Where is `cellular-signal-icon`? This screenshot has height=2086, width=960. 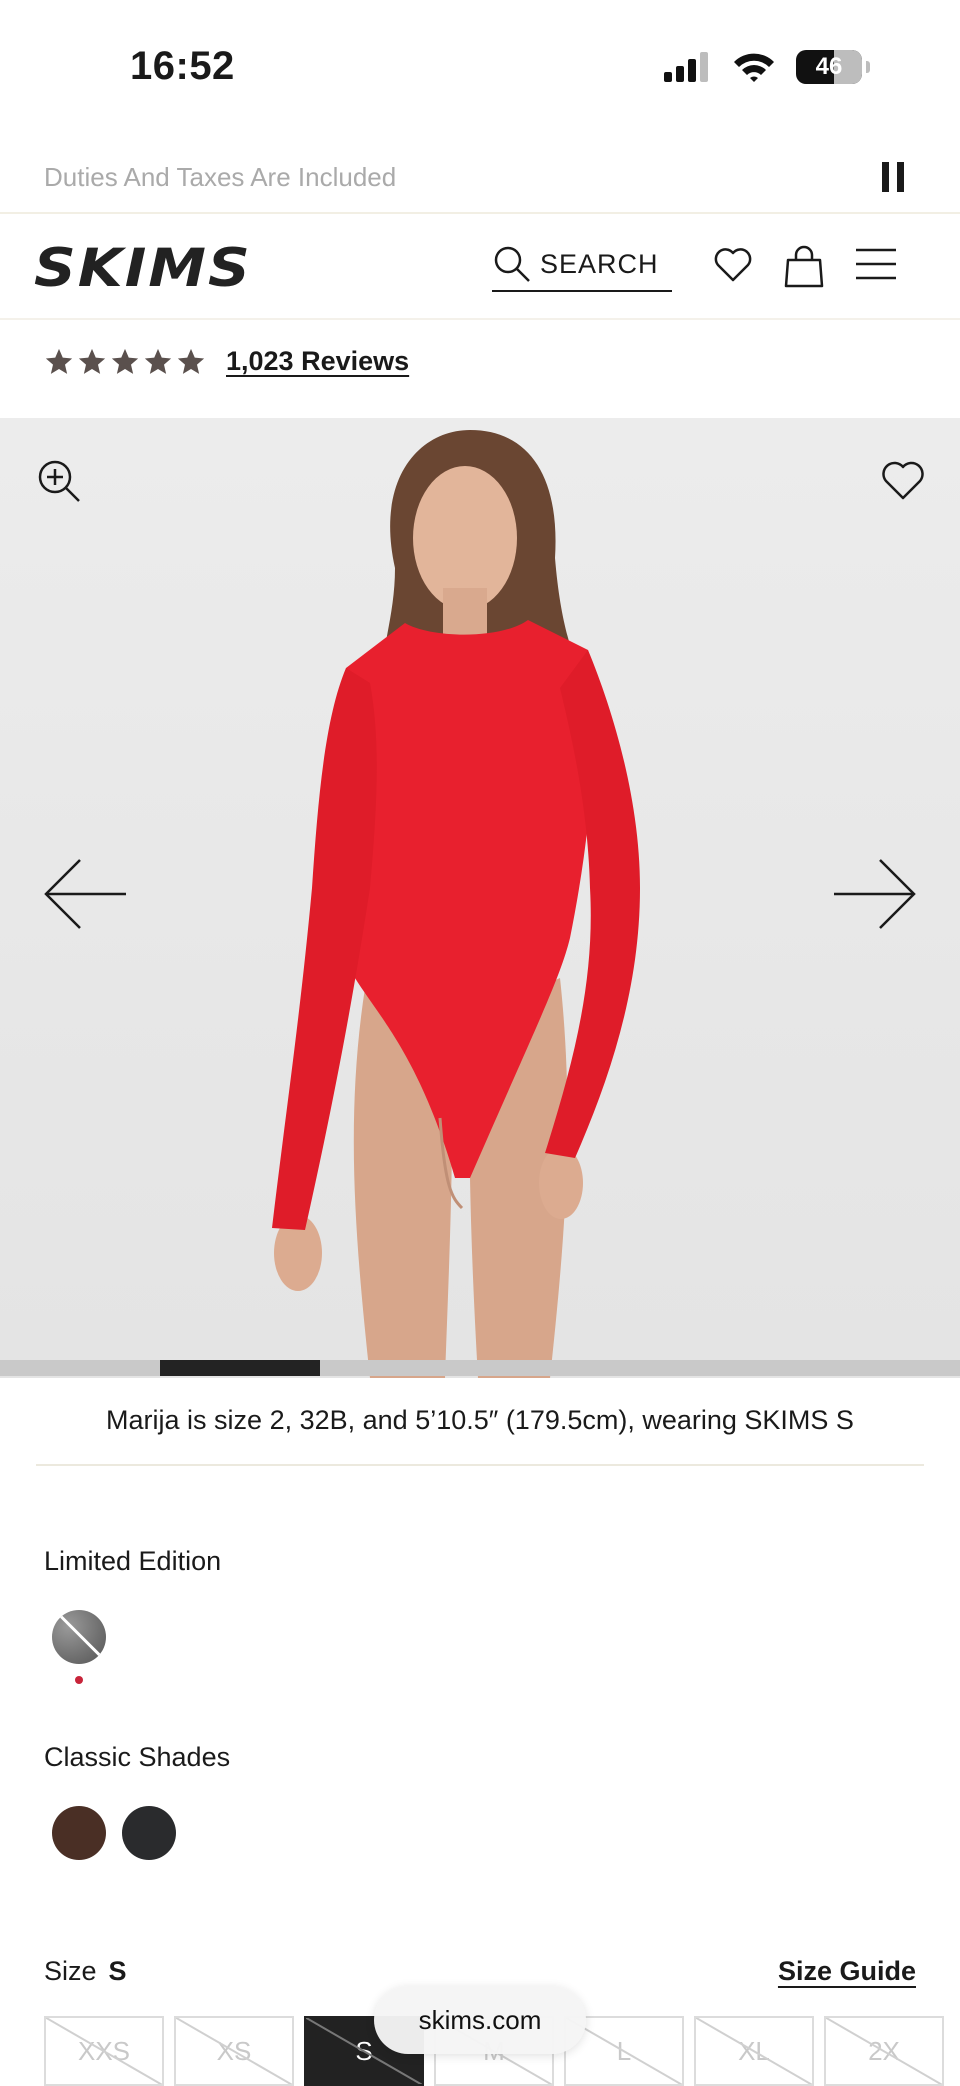
cellular-signal-icon is located at coordinates (686, 67).